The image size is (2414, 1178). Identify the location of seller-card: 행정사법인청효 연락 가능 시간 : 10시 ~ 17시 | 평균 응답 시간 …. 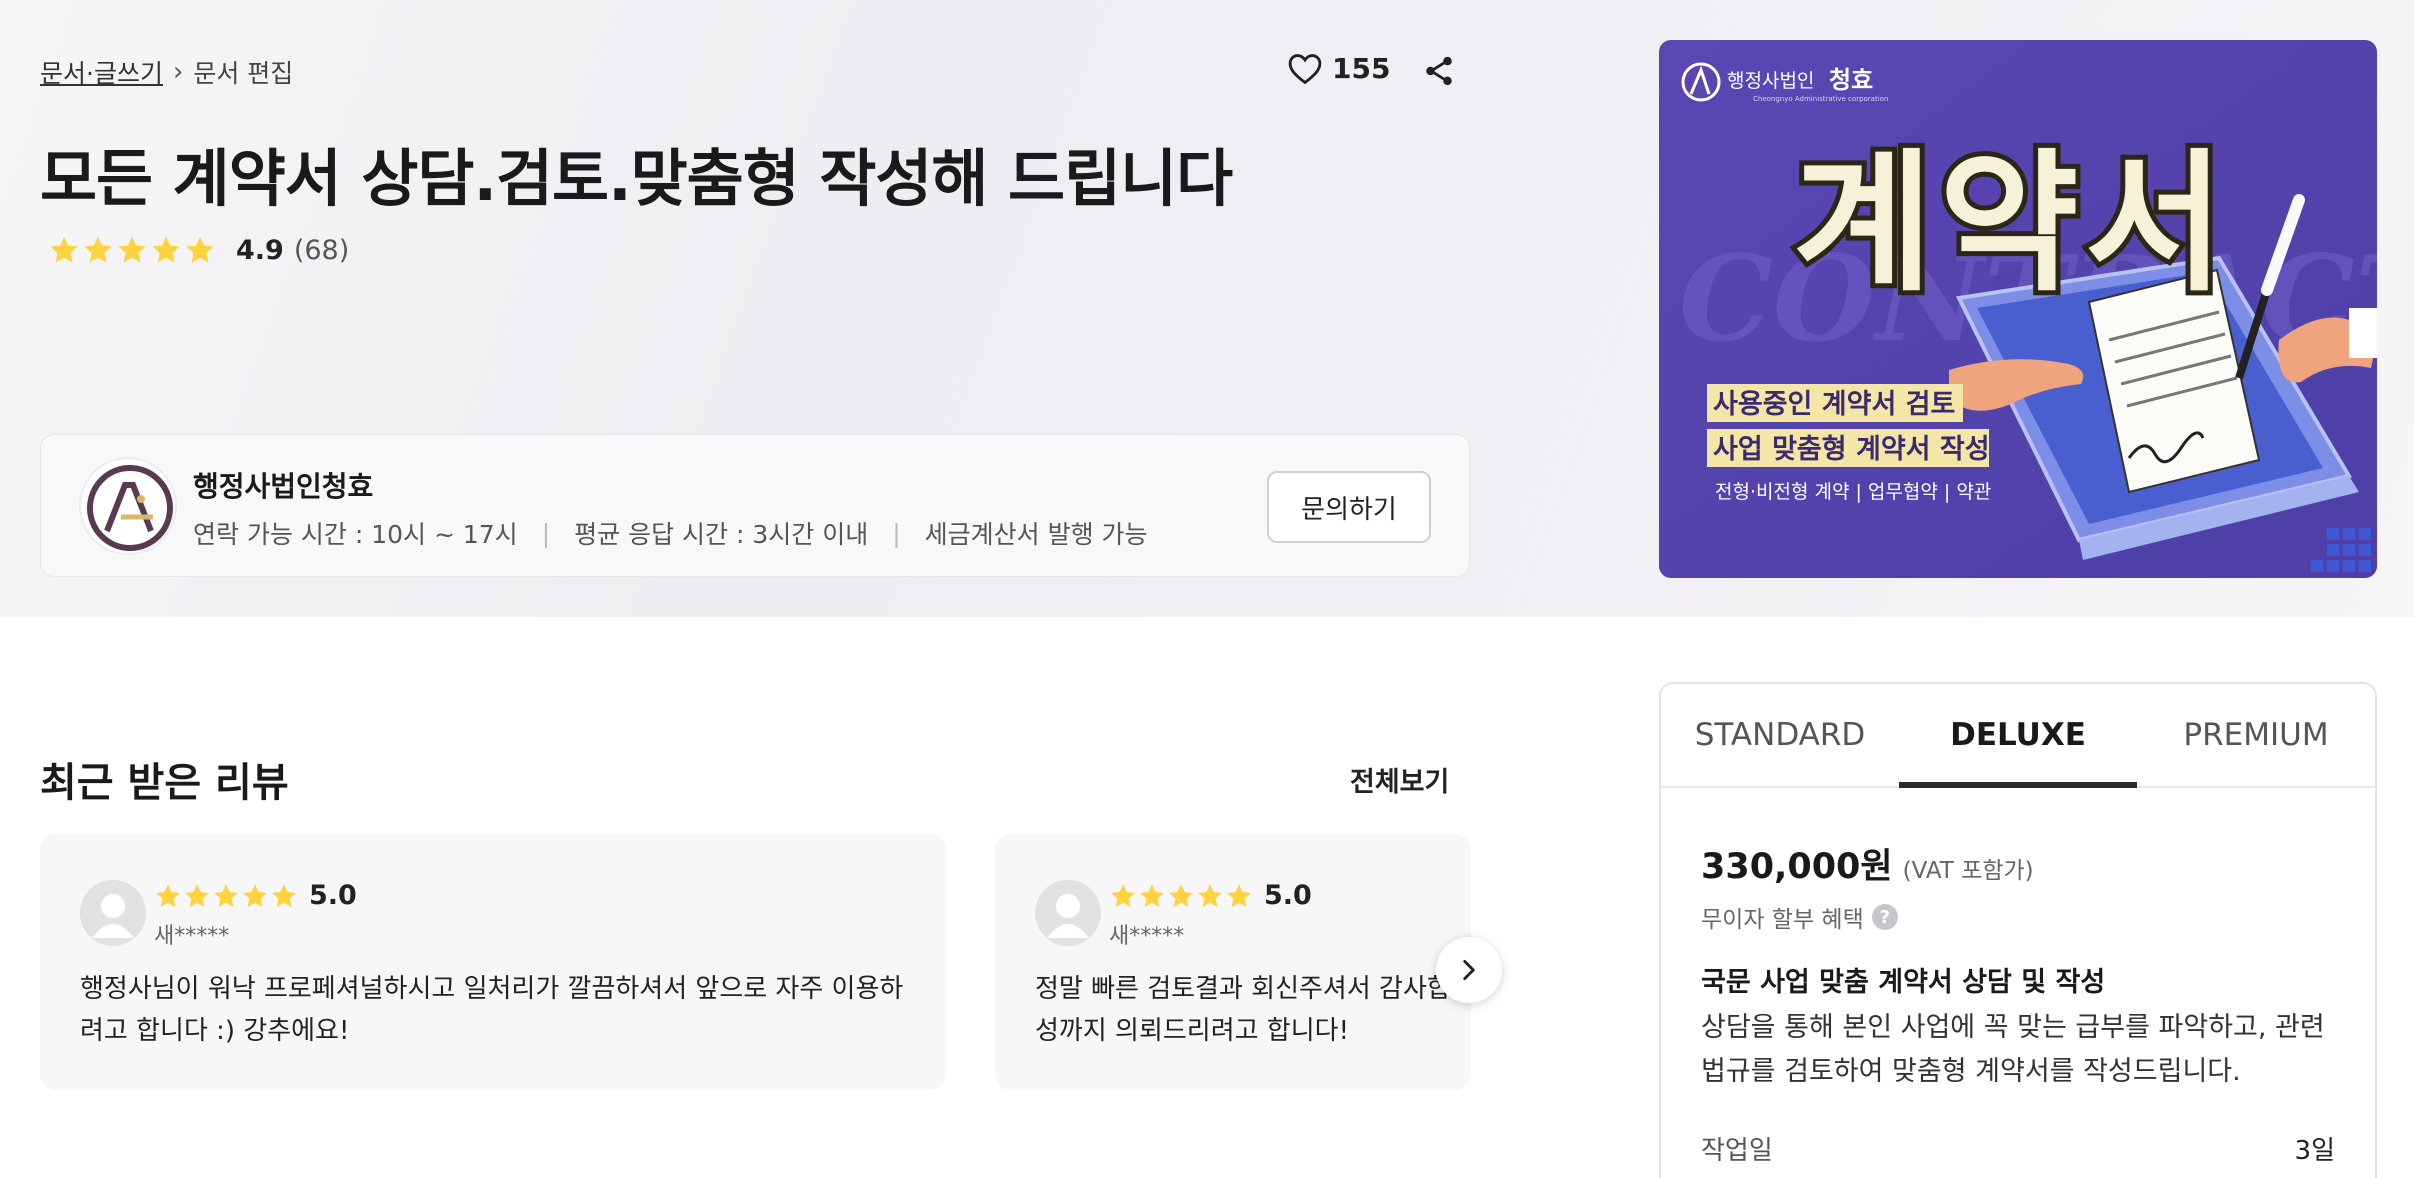
(755, 505).